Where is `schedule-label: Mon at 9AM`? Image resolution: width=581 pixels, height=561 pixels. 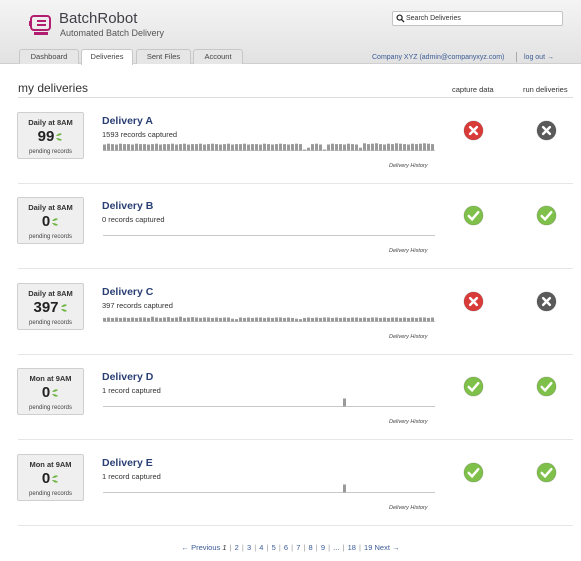 schedule-label: Mon at 9AM is located at coordinates (50, 464).